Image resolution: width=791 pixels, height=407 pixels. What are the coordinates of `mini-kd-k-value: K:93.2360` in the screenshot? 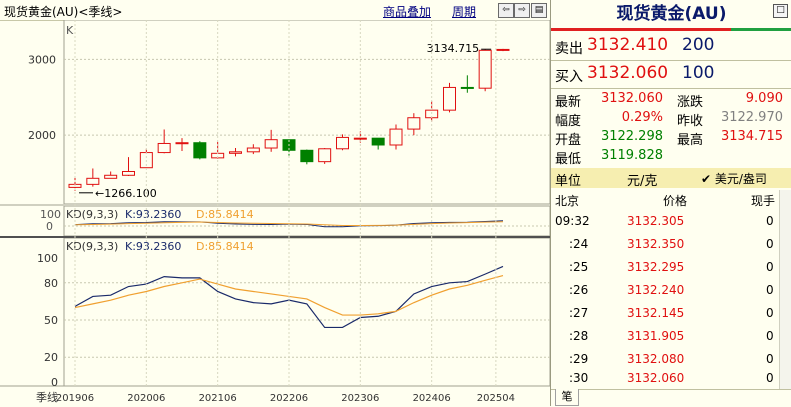 It's located at (153, 214).